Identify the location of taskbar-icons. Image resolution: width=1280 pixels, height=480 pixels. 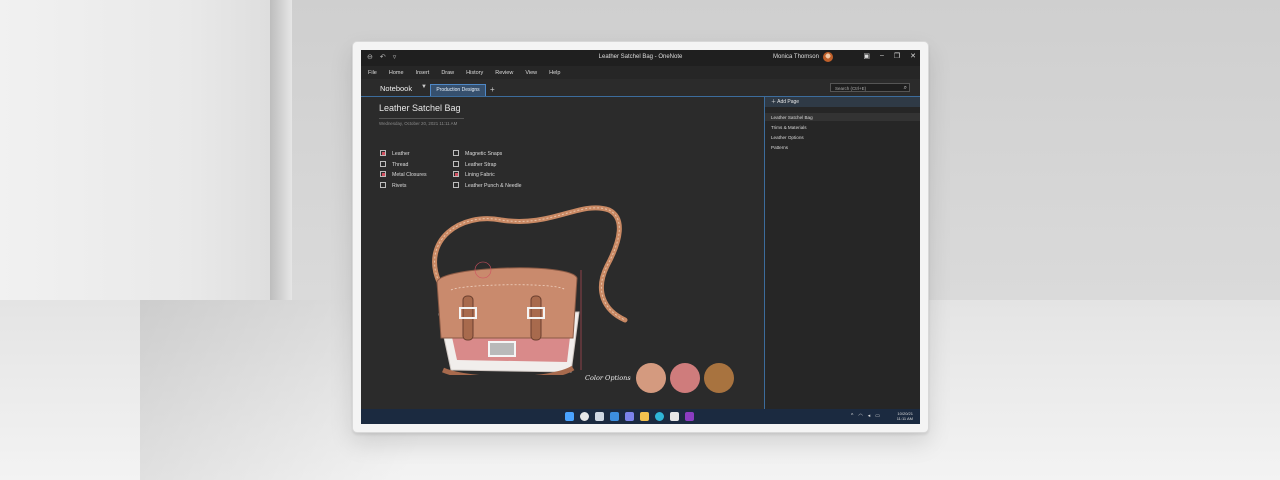
(629, 416).